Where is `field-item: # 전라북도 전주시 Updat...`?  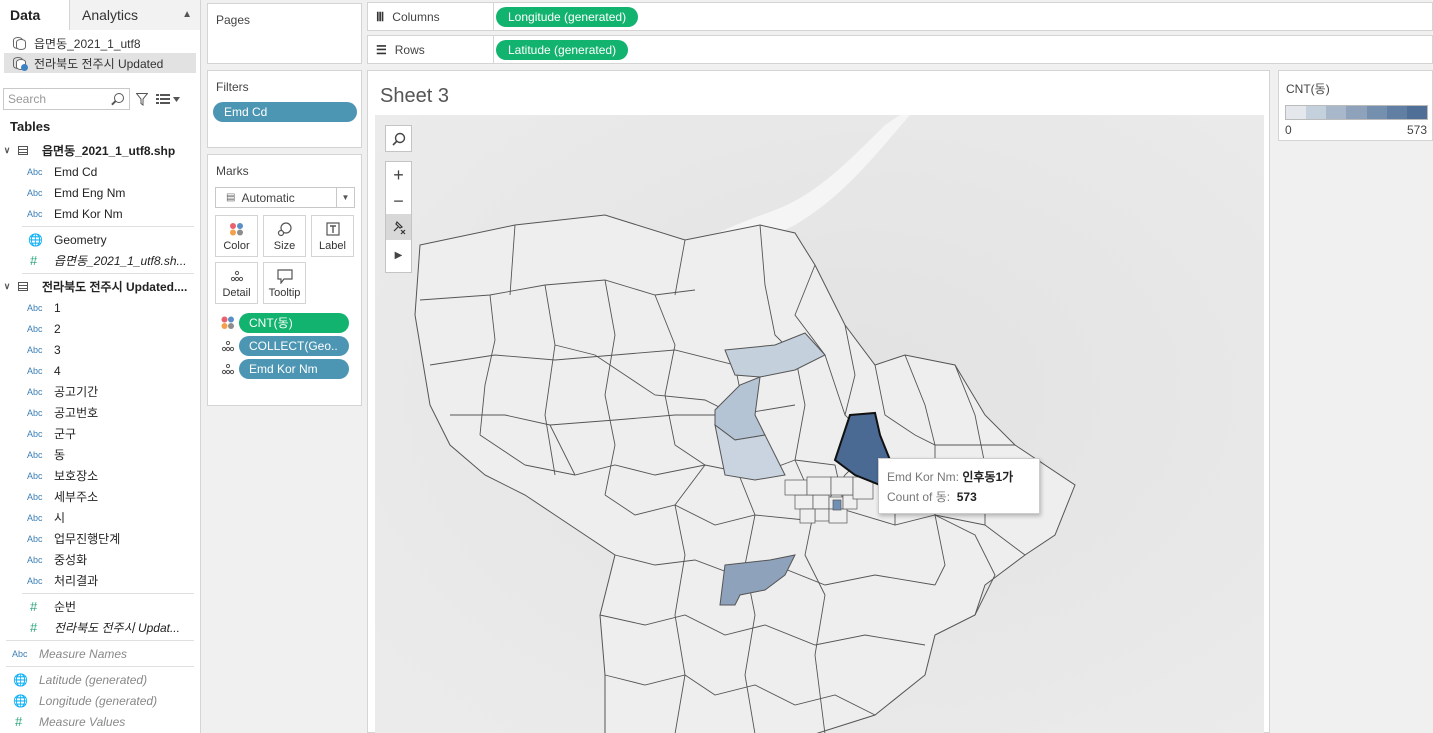
field-item: # 전라북도 전주시 Updat... is located at coordinates (100, 627).